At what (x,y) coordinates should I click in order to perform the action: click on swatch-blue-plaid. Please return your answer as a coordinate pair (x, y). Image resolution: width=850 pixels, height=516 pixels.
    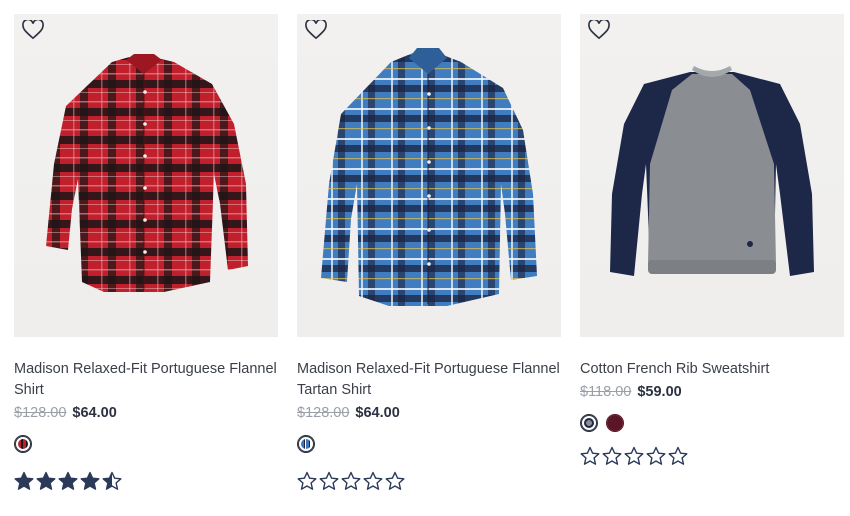
    Looking at the image, I should click on (306, 444).